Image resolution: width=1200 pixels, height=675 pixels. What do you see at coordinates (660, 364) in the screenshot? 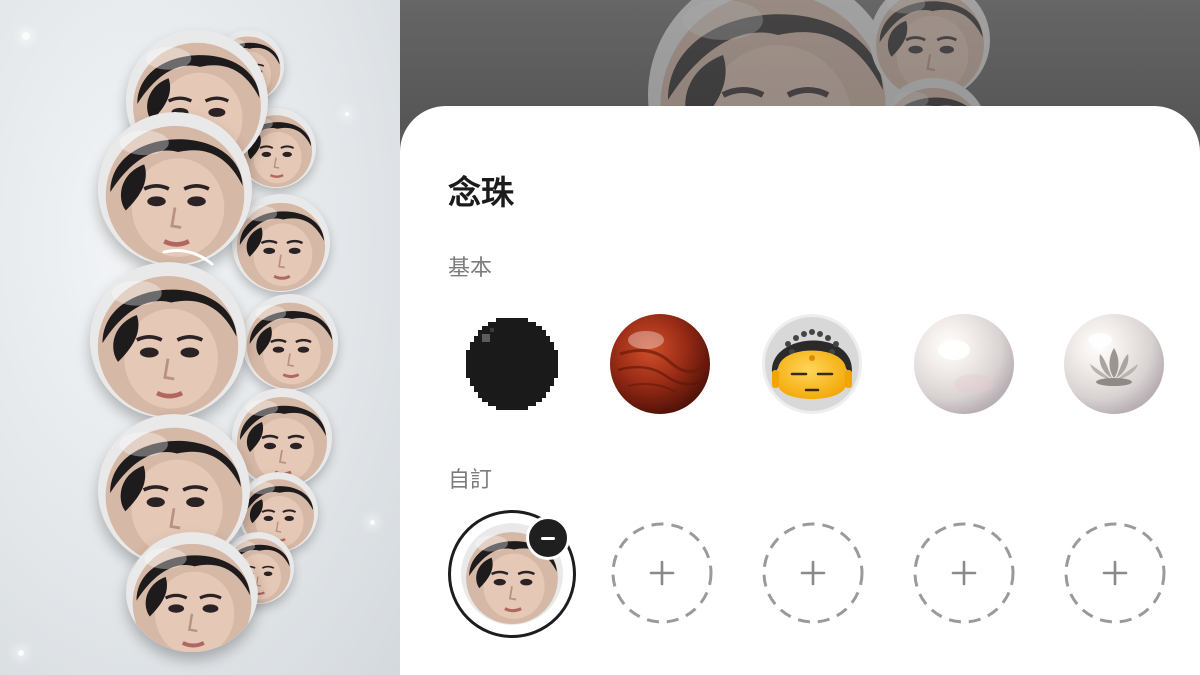
I see `rosewood-bead-icon` at bounding box center [660, 364].